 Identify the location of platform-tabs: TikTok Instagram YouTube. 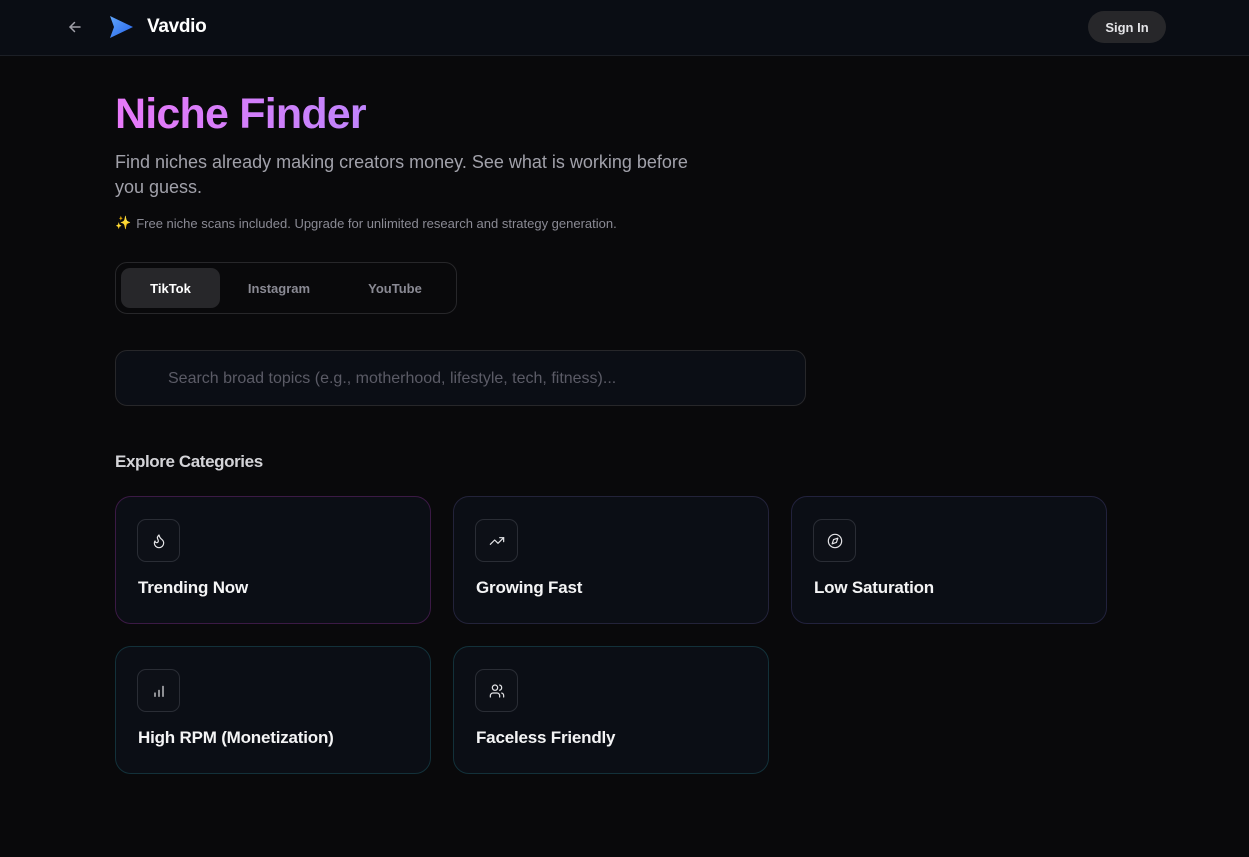
(286, 288).